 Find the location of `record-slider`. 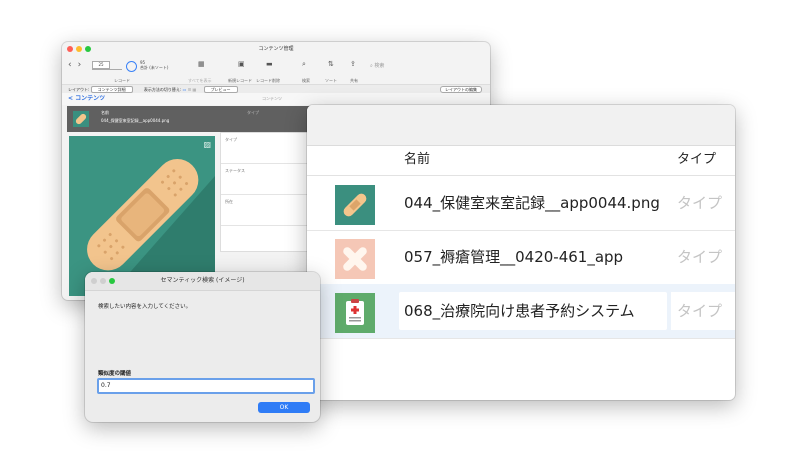

record-slider is located at coordinates (107, 69).